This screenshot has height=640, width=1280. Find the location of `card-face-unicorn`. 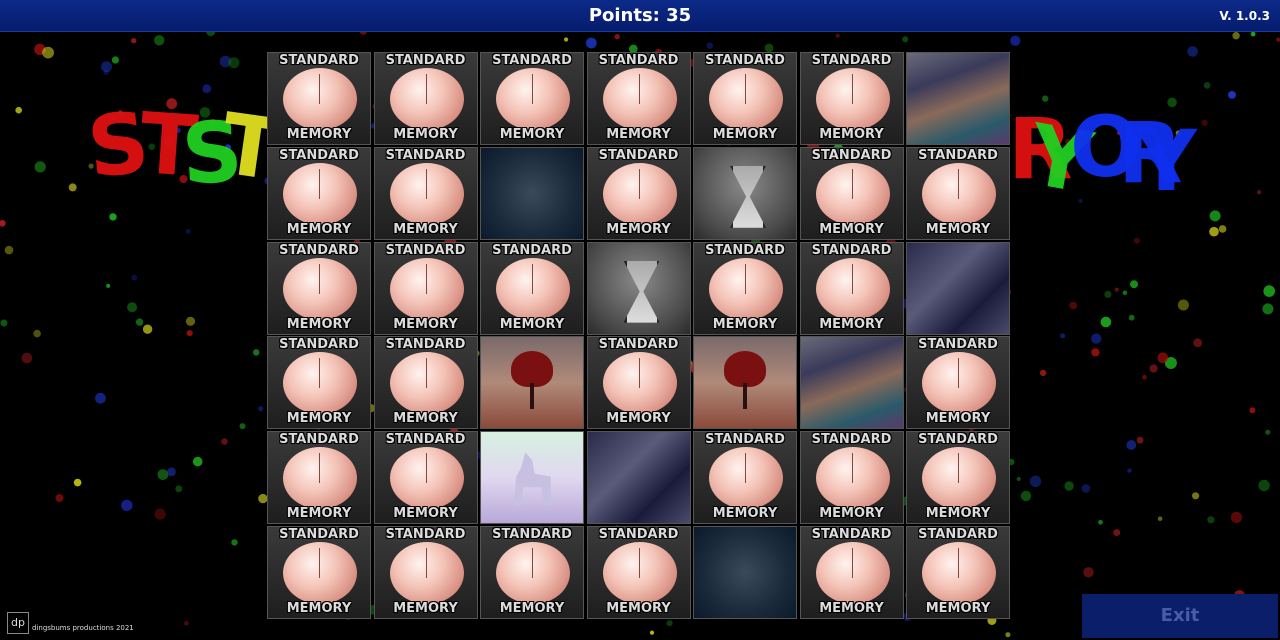

card-face-unicorn is located at coordinates (532, 478).